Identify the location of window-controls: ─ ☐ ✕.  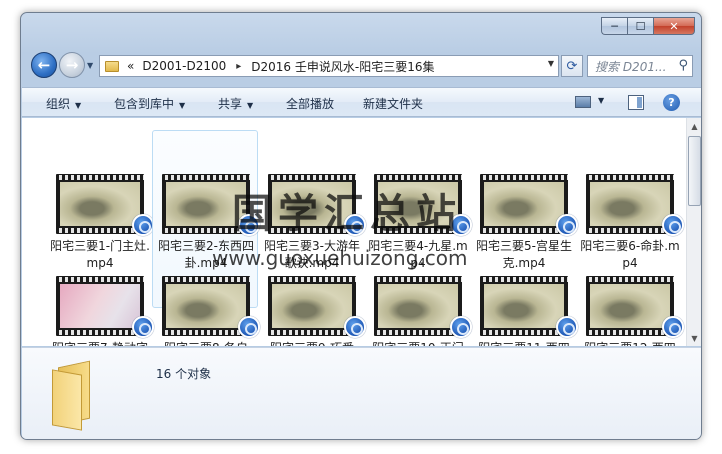
(648, 26).